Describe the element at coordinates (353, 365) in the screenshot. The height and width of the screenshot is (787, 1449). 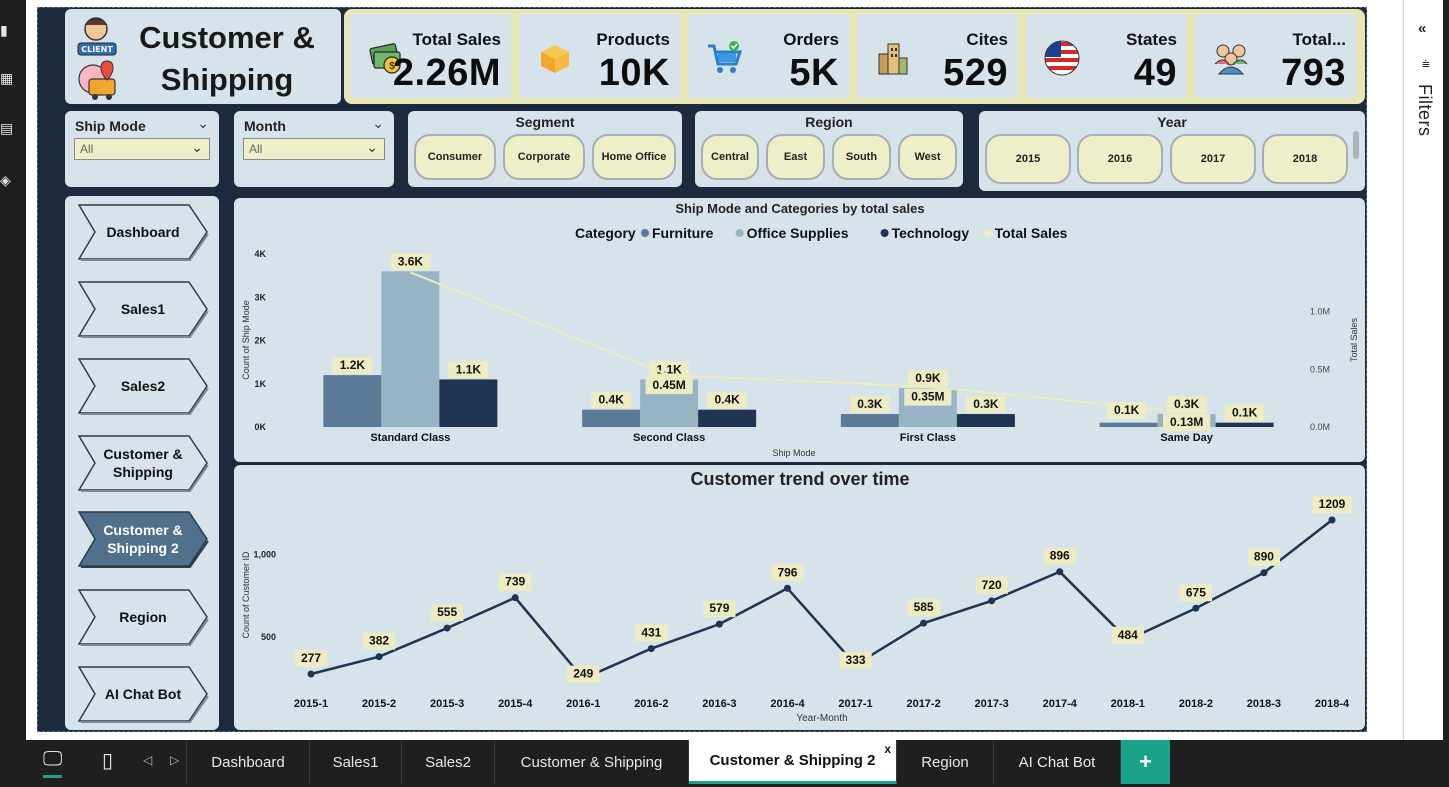
I see `data-label: 1.2K` at that location.